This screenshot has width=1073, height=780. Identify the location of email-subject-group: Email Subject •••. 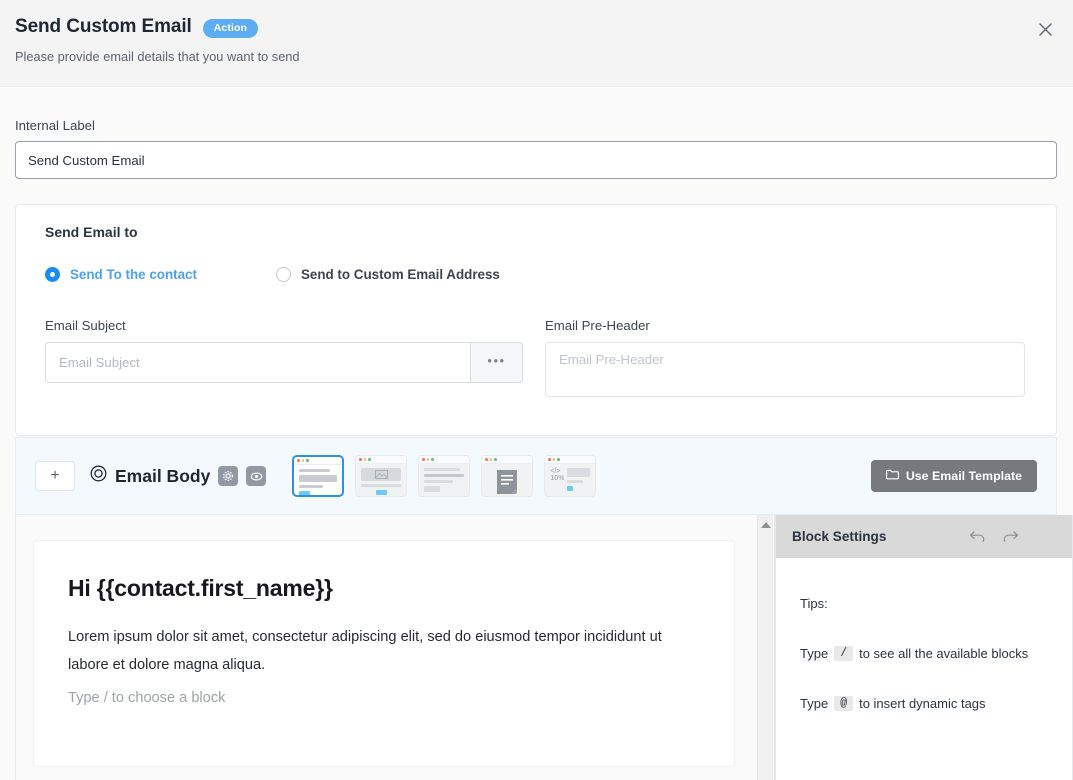
(284, 360).